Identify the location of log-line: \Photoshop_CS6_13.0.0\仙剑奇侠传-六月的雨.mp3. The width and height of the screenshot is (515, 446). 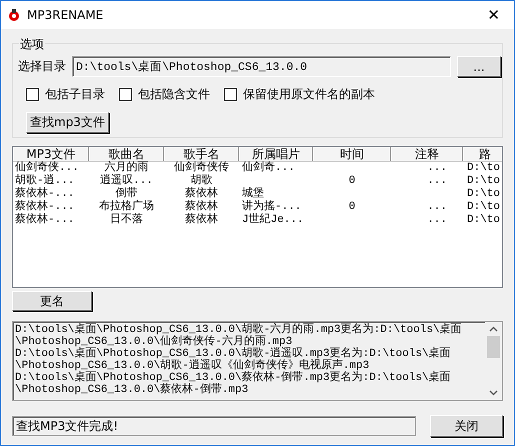
(153, 342).